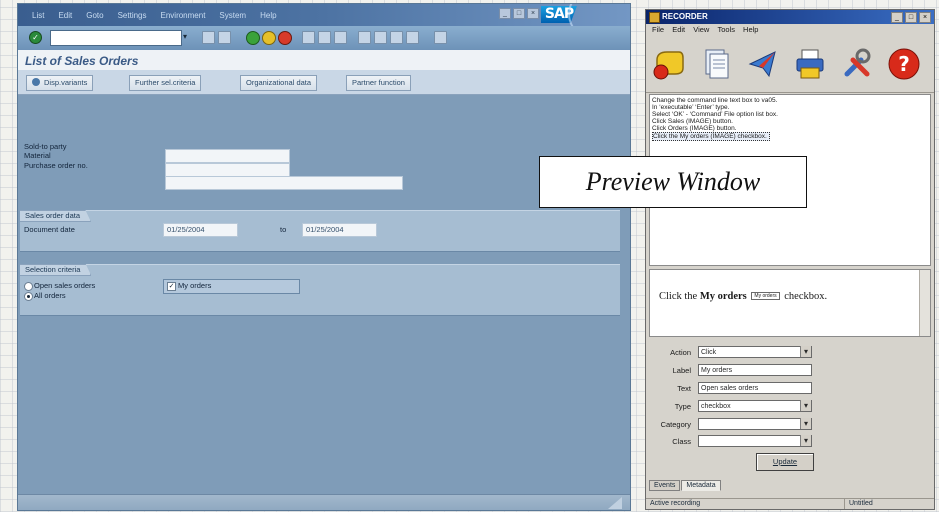 The image size is (939, 512). I want to click on sap-window-controls: _ □ ×, so click(519, 13).